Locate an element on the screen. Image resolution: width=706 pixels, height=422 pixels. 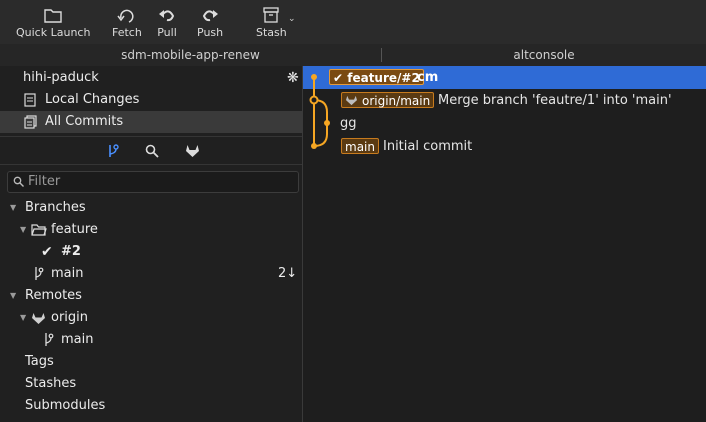
behind-count-badge: 2↓ is located at coordinates (288, 273).